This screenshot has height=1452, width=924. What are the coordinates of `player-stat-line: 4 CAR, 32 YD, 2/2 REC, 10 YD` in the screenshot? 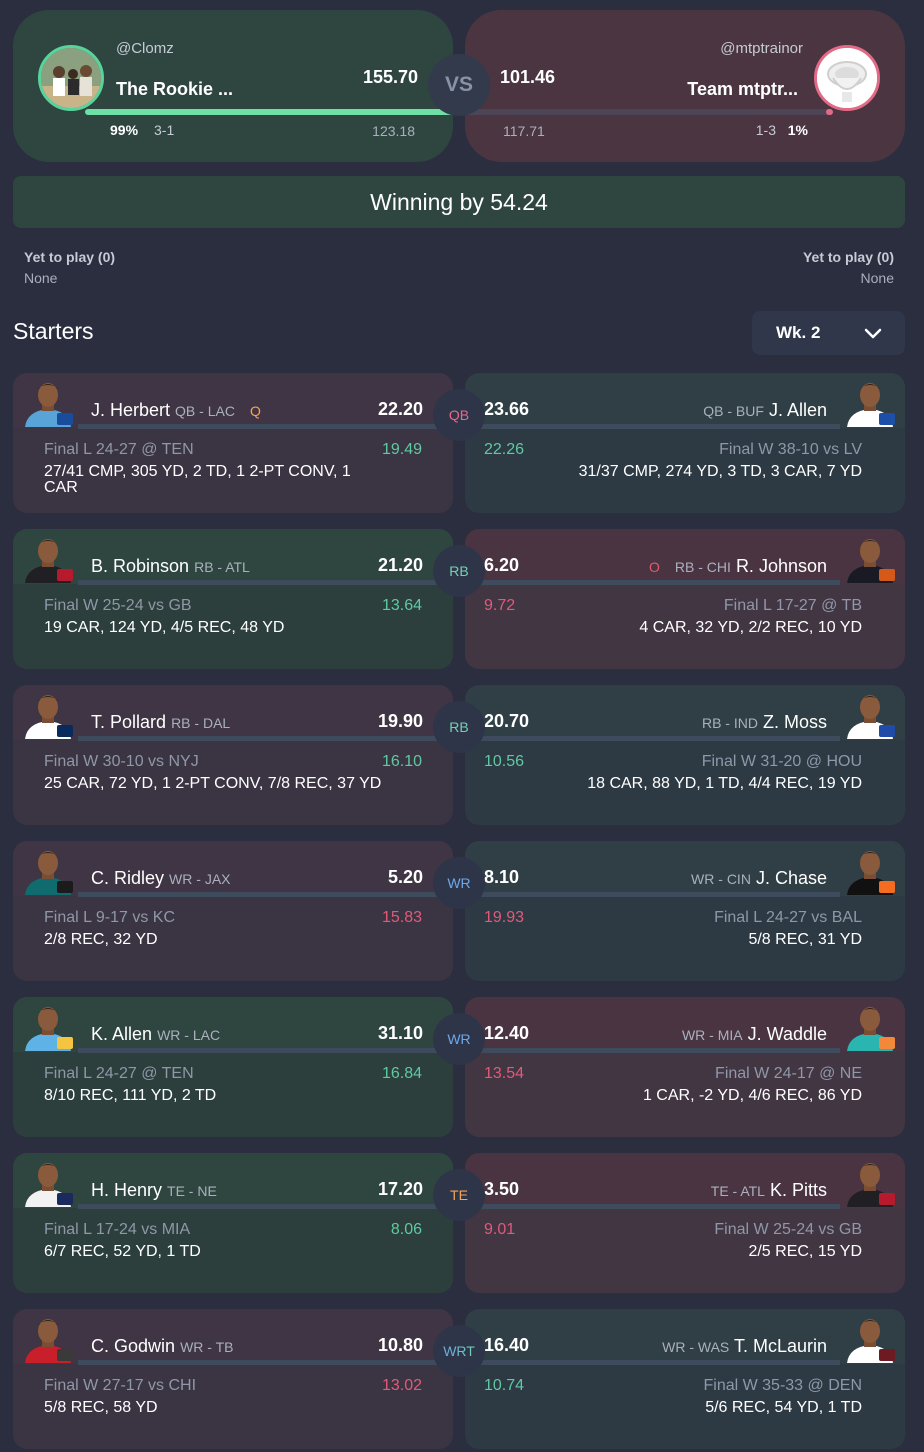 It's located at (750, 627).